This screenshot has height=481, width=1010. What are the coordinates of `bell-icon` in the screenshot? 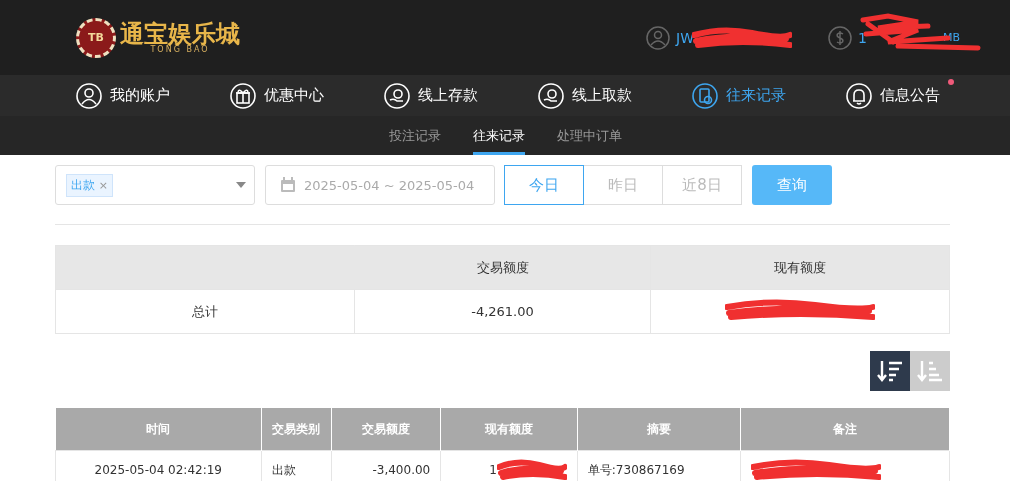 It's located at (859, 95).